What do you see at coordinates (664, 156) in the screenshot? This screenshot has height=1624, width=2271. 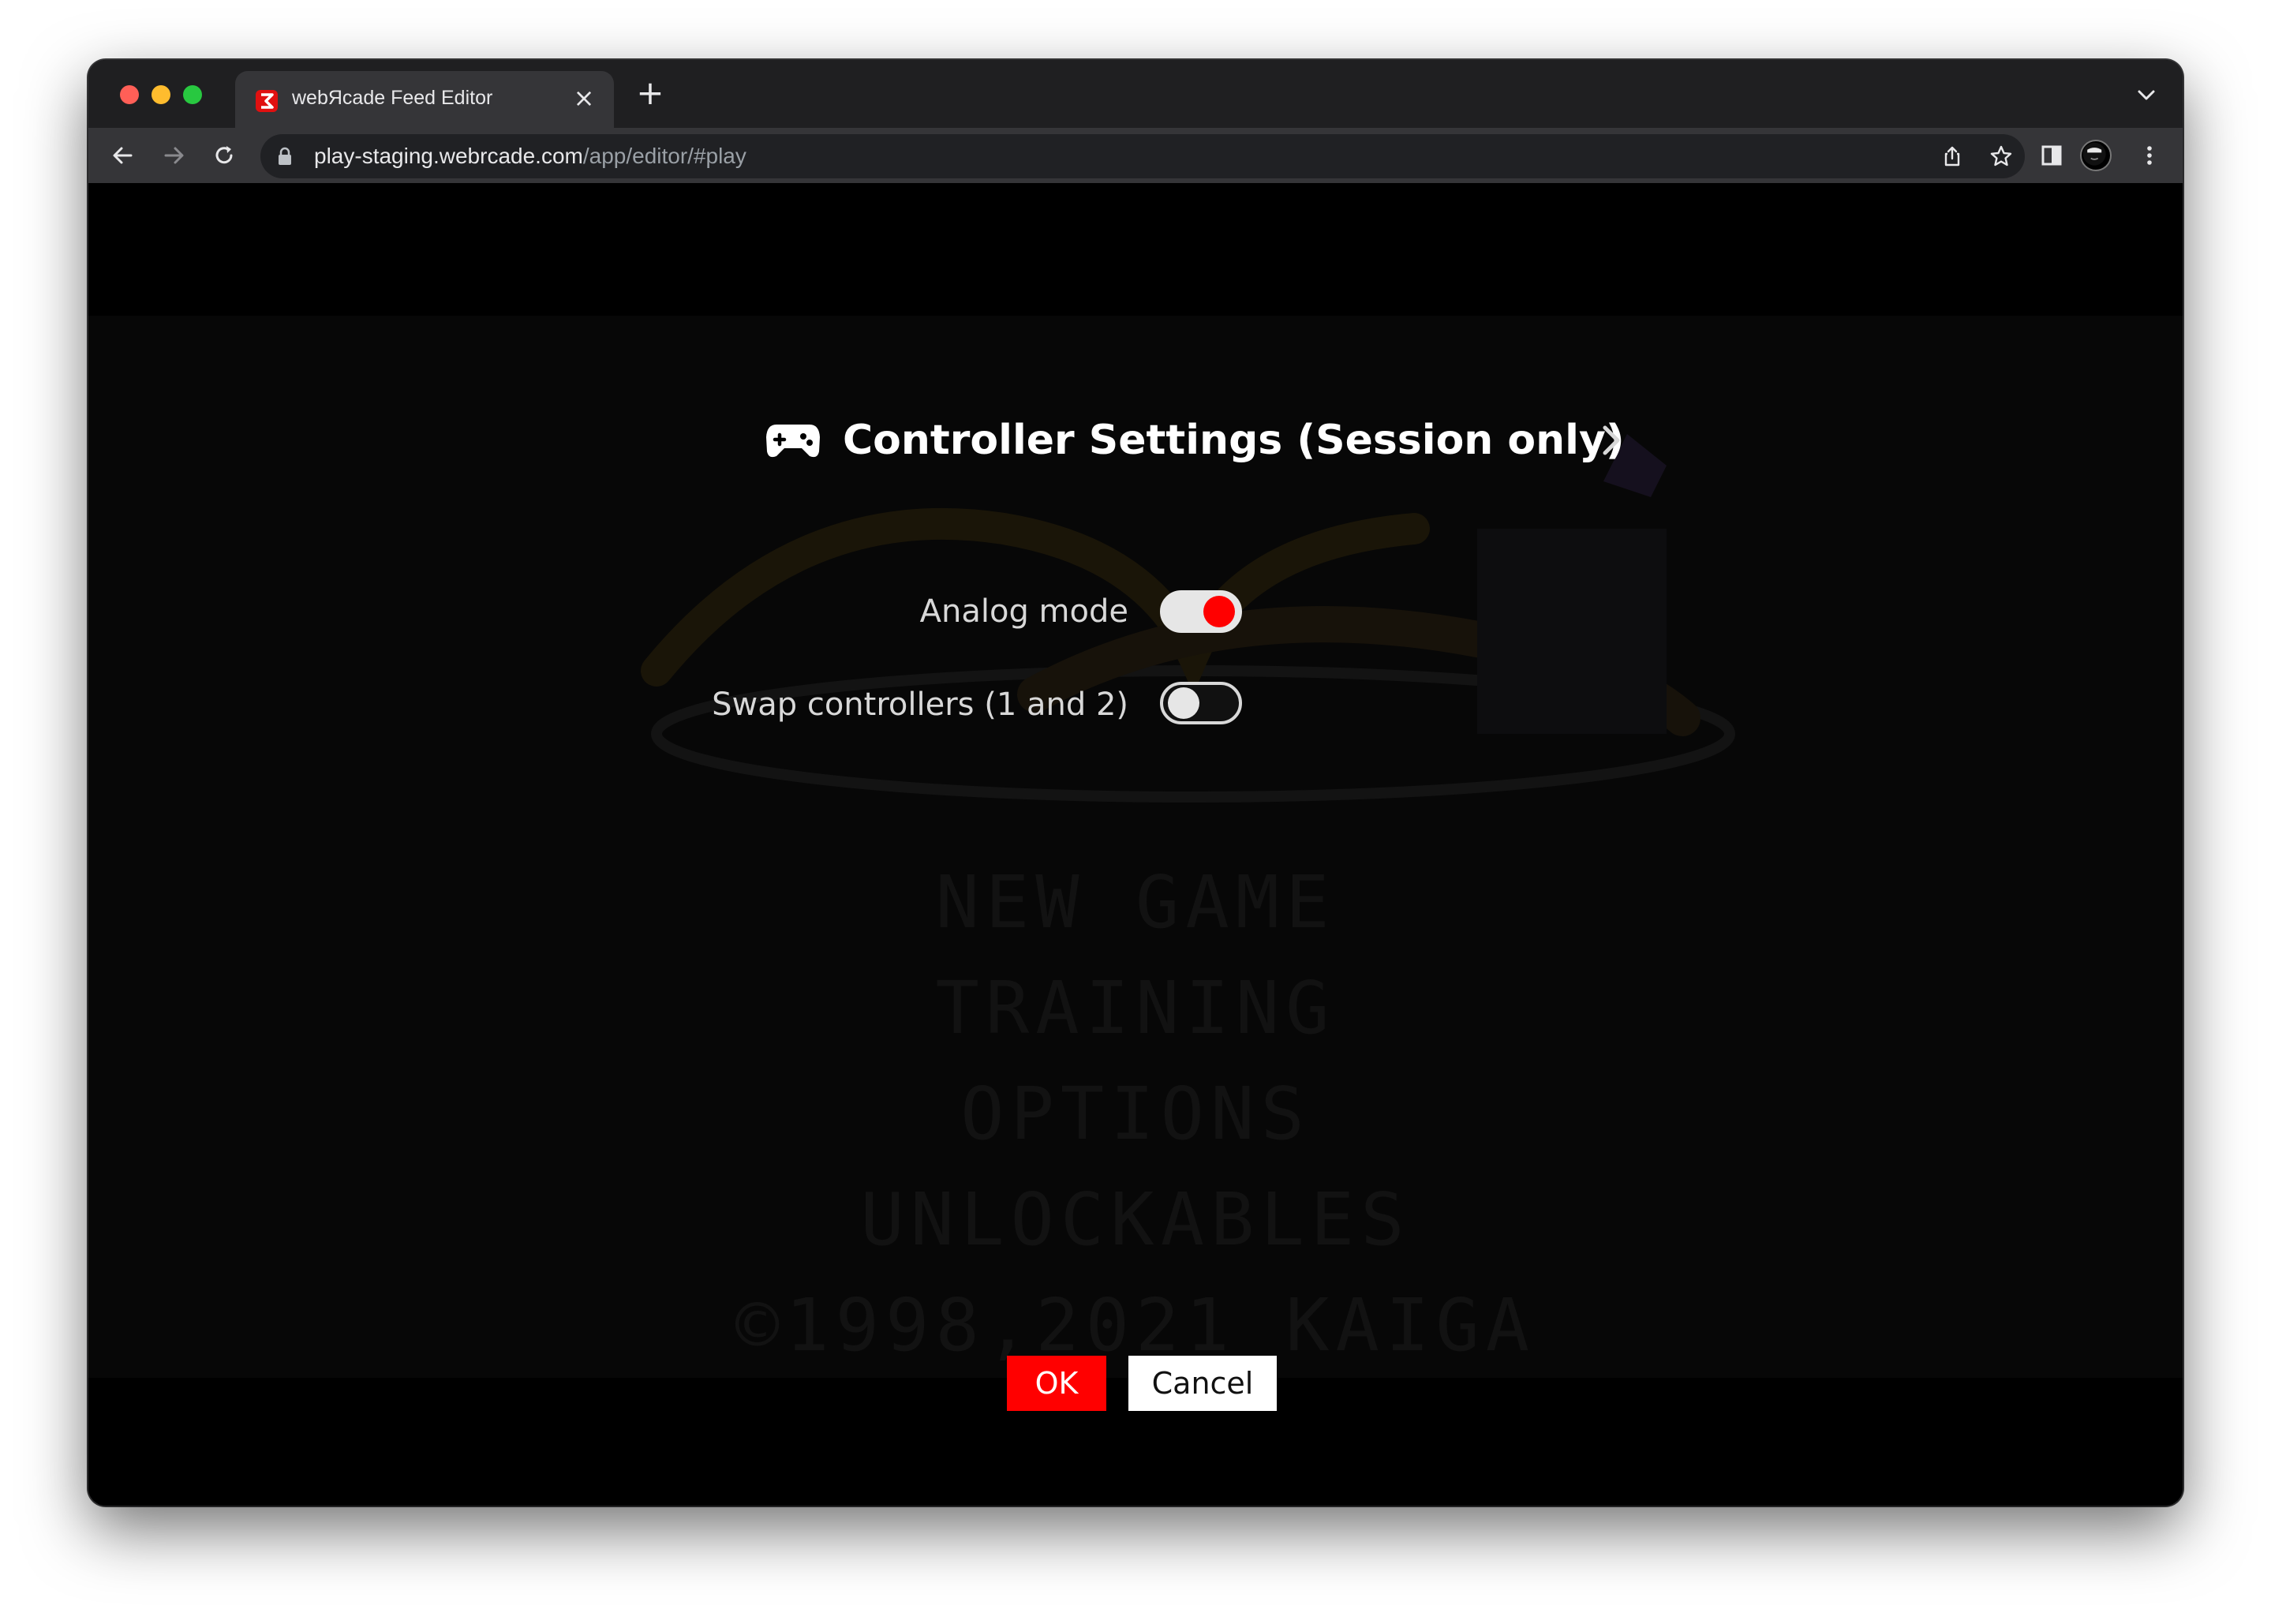 I see `url-path: /app/editor/#play` at bounding box center [664, 156].